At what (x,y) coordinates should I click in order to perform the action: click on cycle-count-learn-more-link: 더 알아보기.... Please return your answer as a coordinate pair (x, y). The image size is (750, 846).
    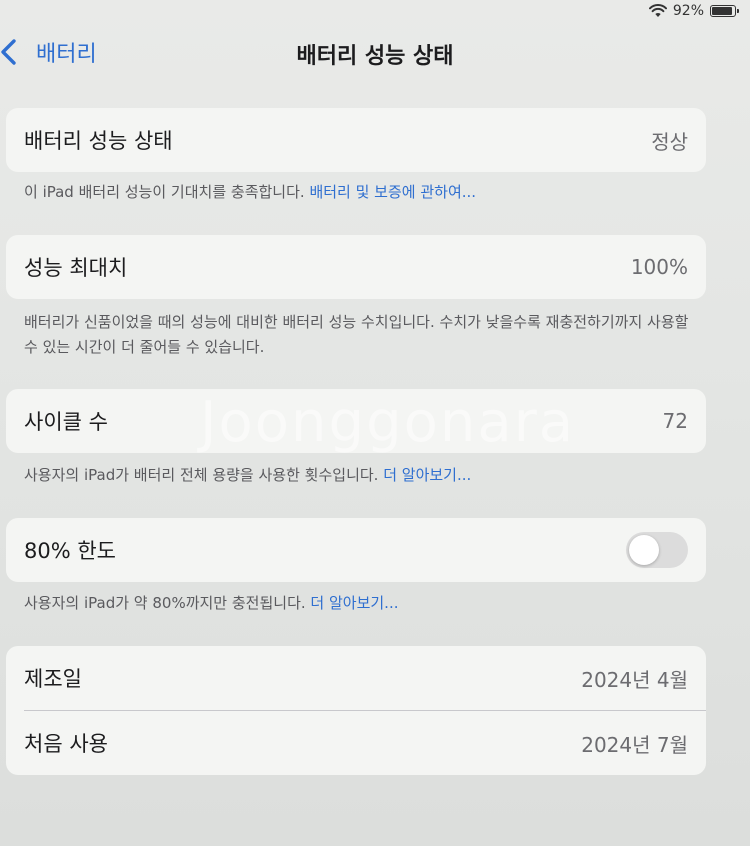
    Looking at the image, I should click on (427, 475).